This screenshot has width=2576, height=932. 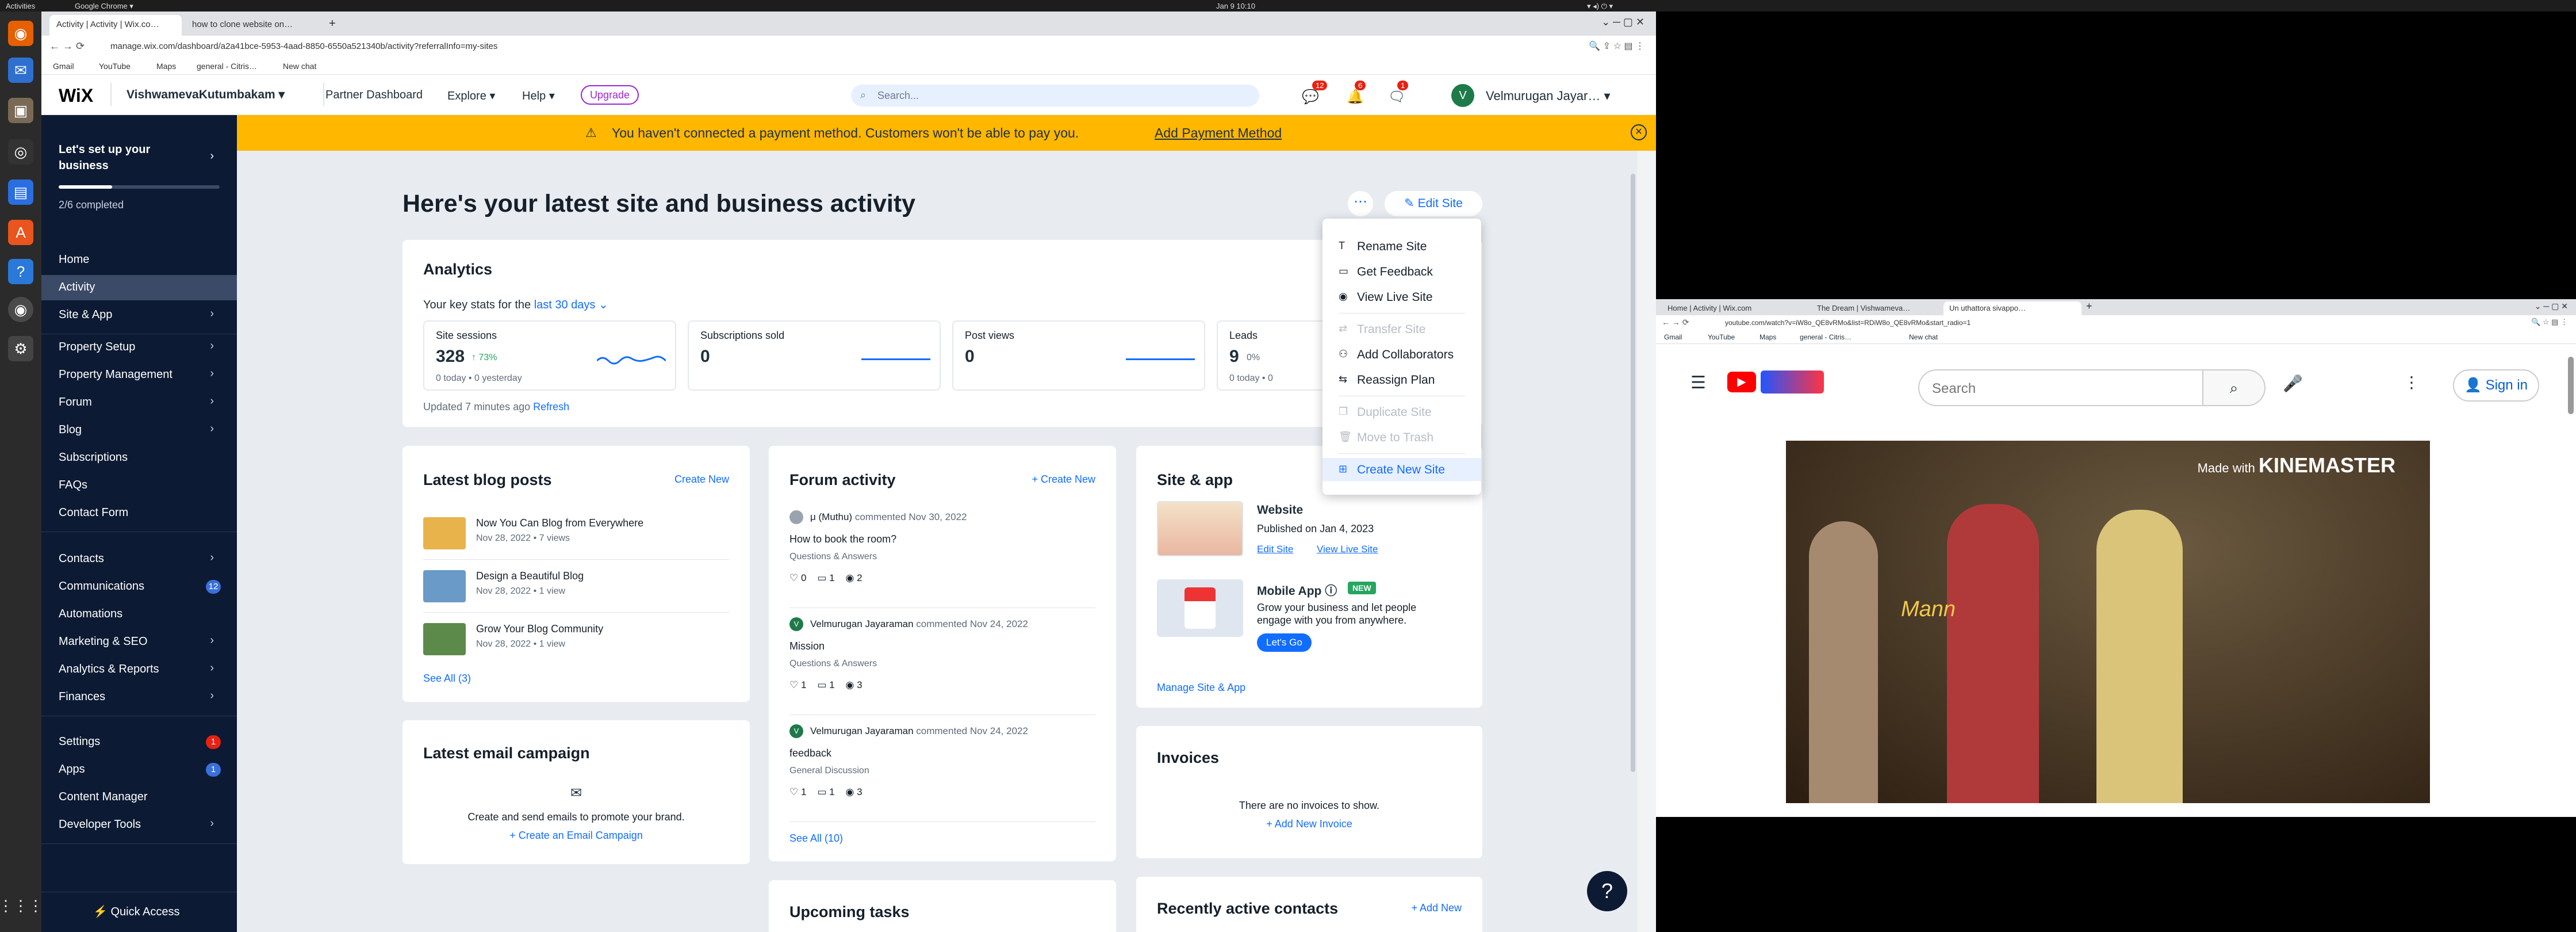 I want to click on setup-chevron-icon: ›, so click(x=212, y=156).